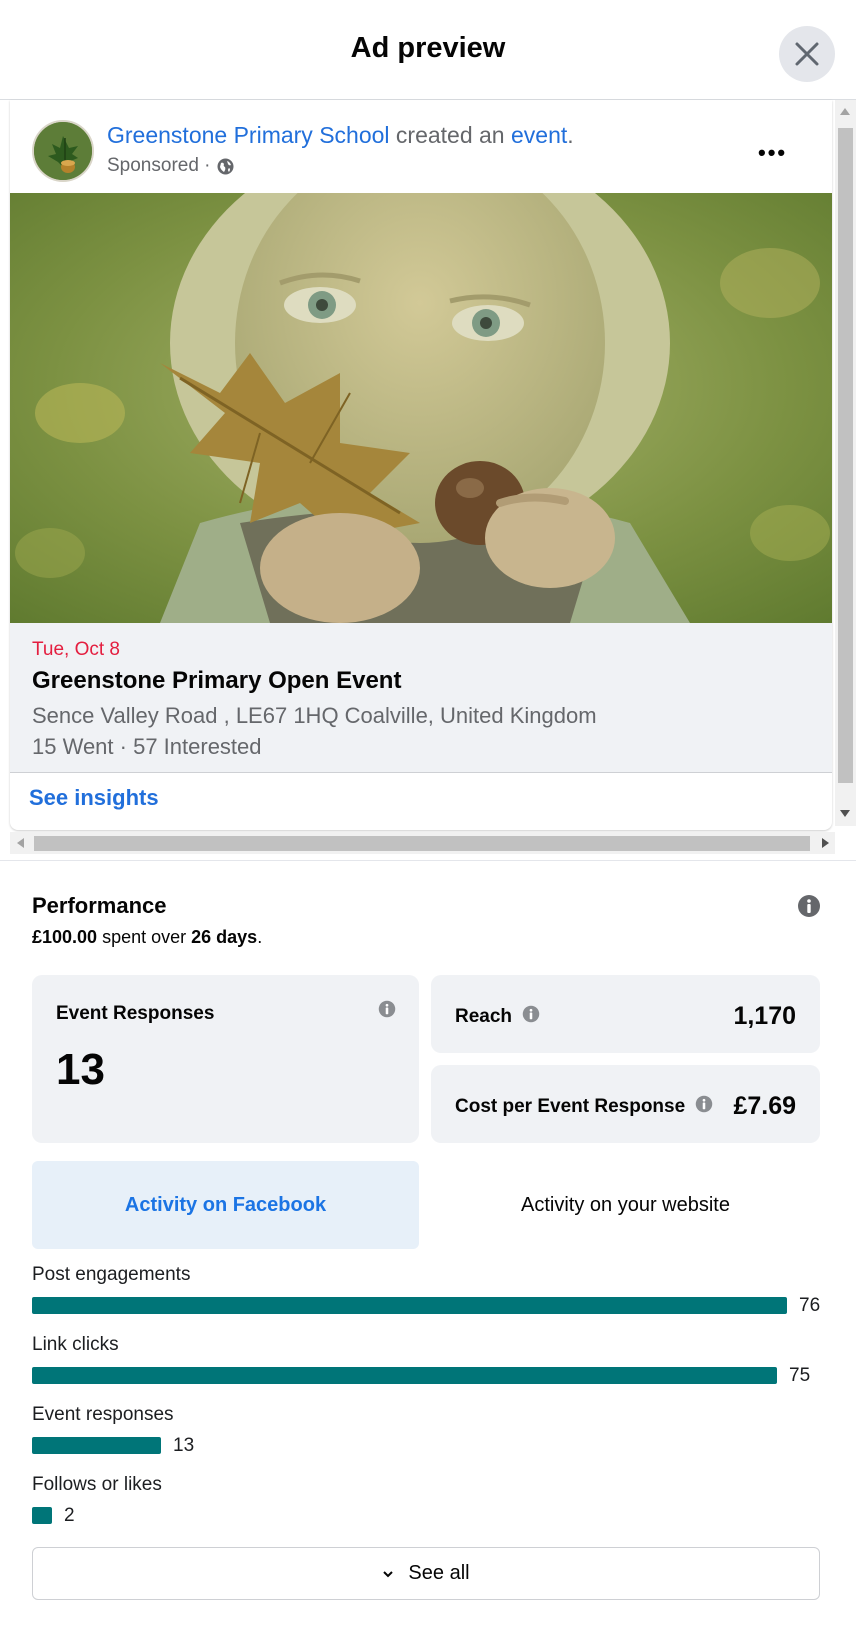 This screenshot has height=1633, width=856. I want to click on event-date: Tue, Oct 8, so click(76, 649).